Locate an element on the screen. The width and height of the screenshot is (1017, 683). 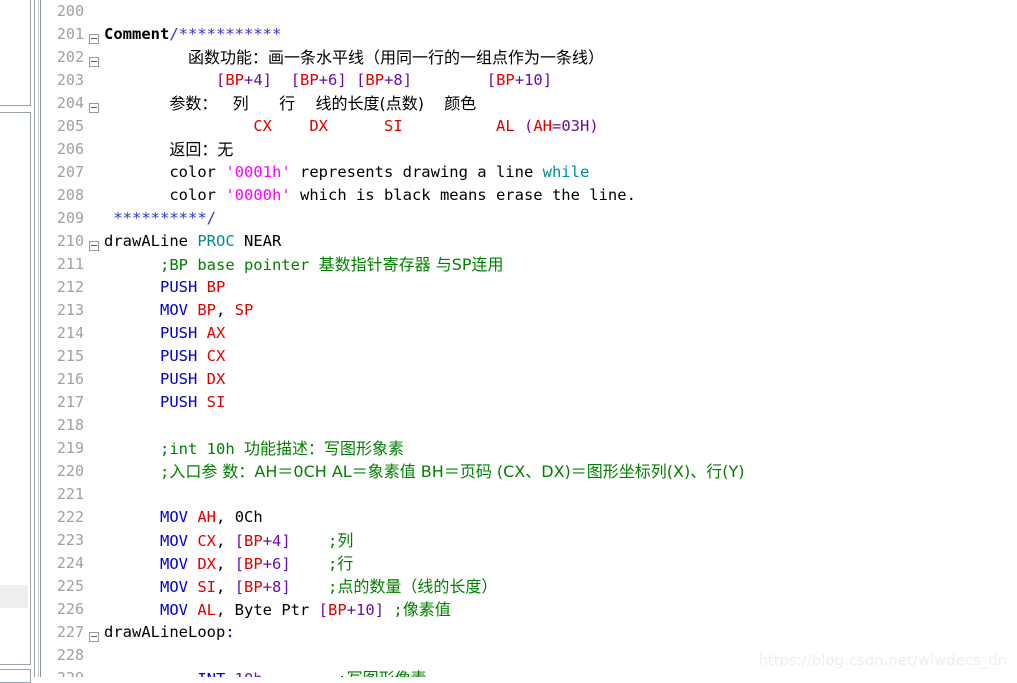
line-number: 215 is located at coordinates (70, 356).